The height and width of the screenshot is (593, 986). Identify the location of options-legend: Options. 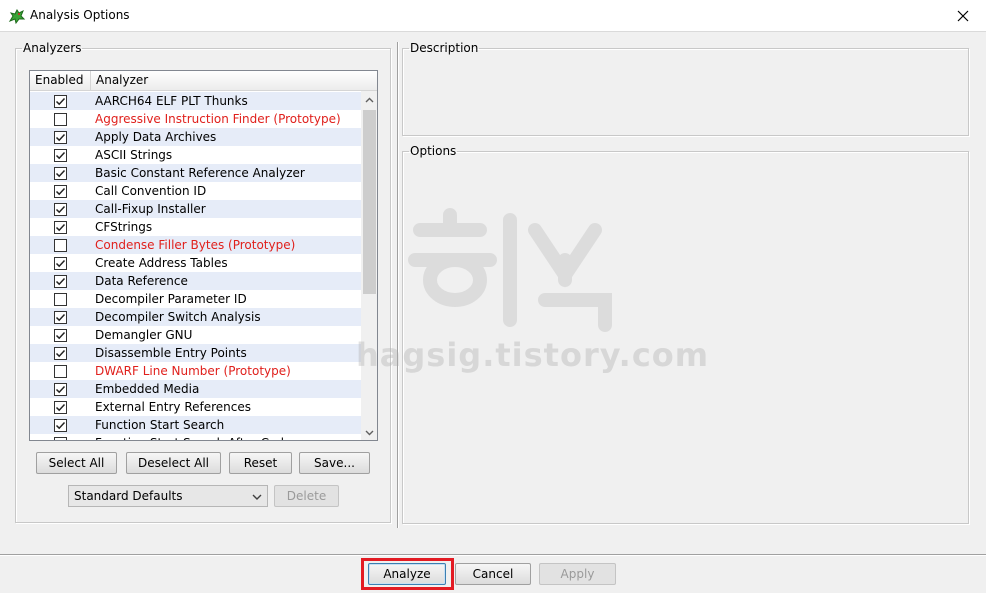
(433, 151).